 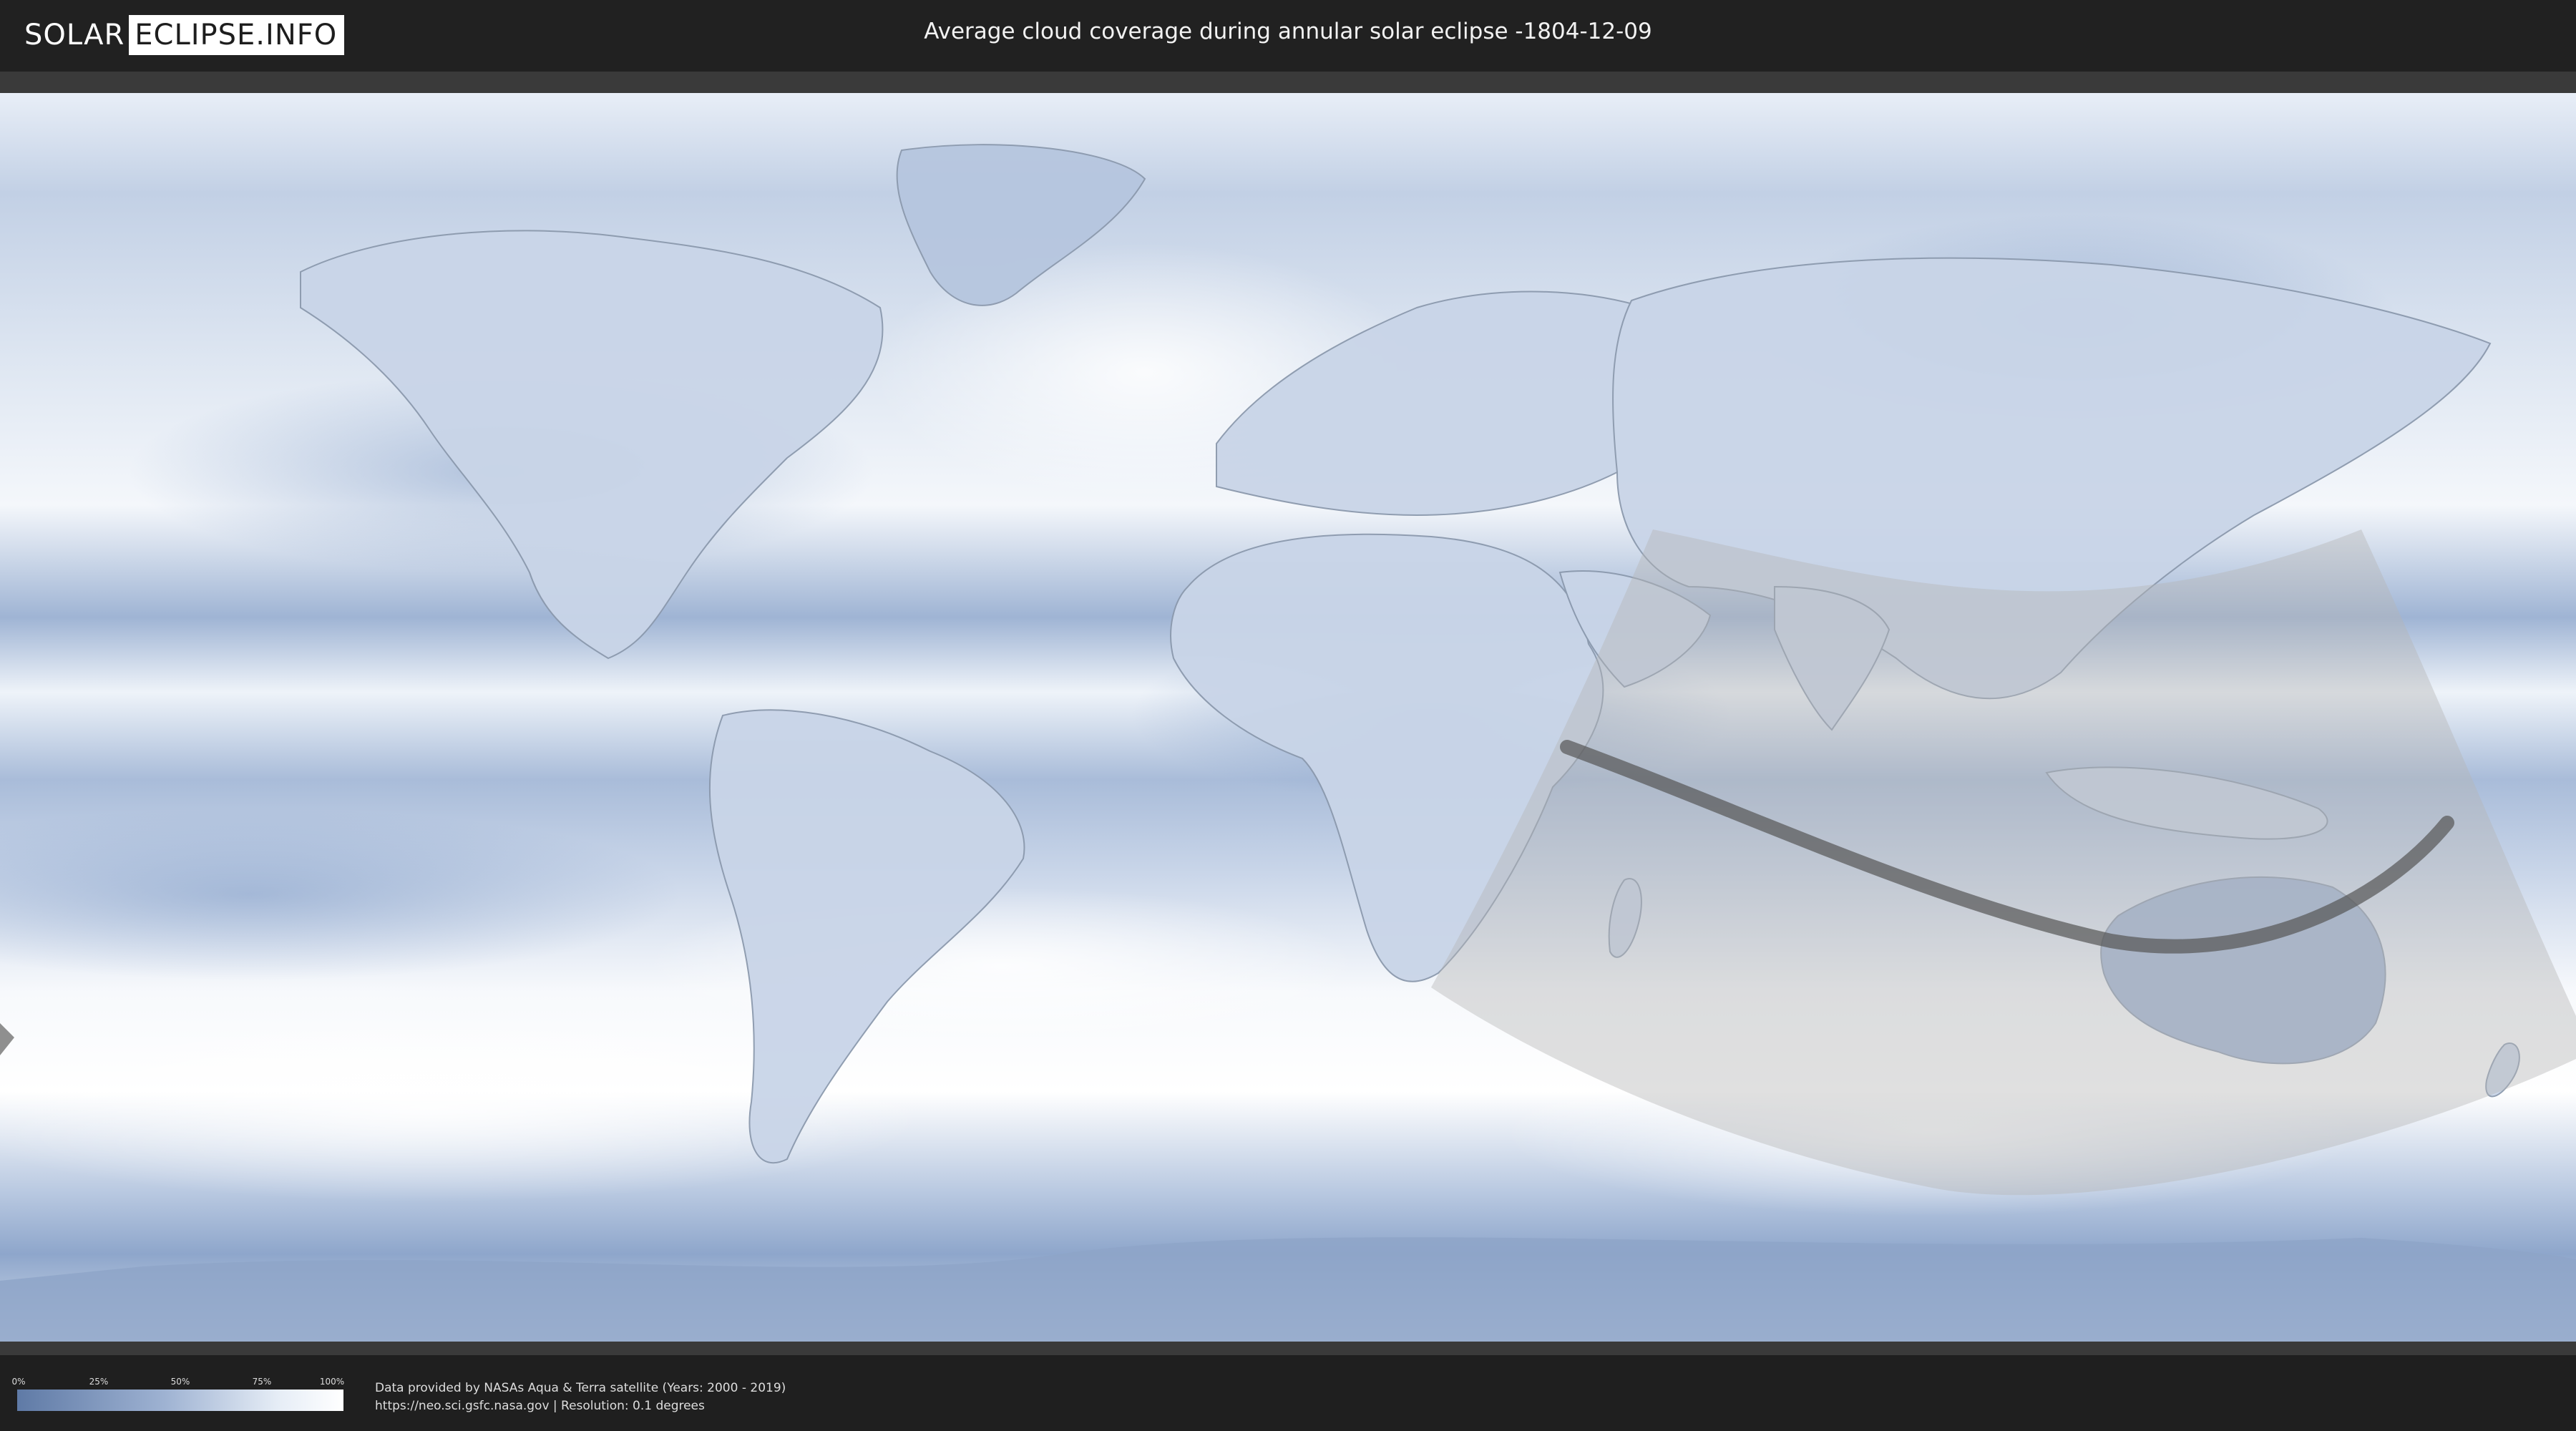 I want to click on legend-tick-100: 100%, so click(x=332, y=1382).